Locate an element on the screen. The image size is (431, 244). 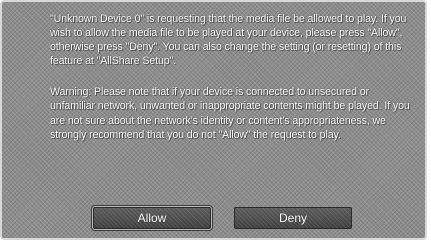
allow-button: Allow is located at coordinates (152, 218).